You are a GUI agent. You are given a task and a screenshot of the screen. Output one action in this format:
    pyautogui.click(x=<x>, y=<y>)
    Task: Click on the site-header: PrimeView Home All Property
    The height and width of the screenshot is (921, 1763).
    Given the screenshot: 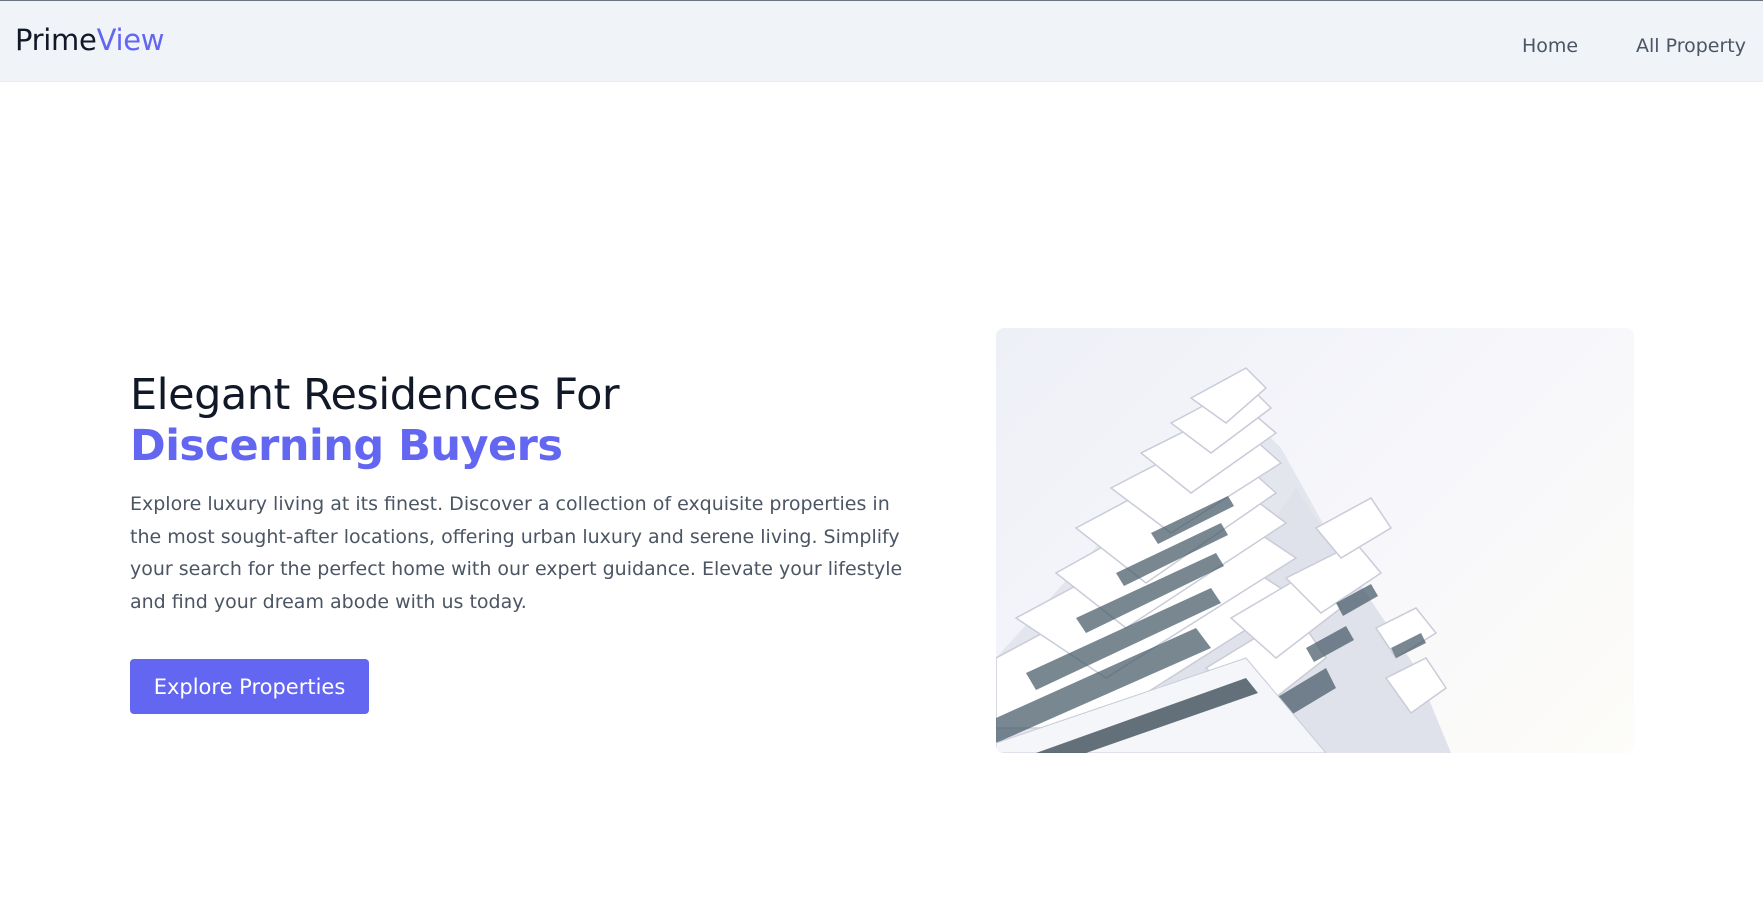 What is the action you would take?
    pyautogui.click(x=881, y=41)
    